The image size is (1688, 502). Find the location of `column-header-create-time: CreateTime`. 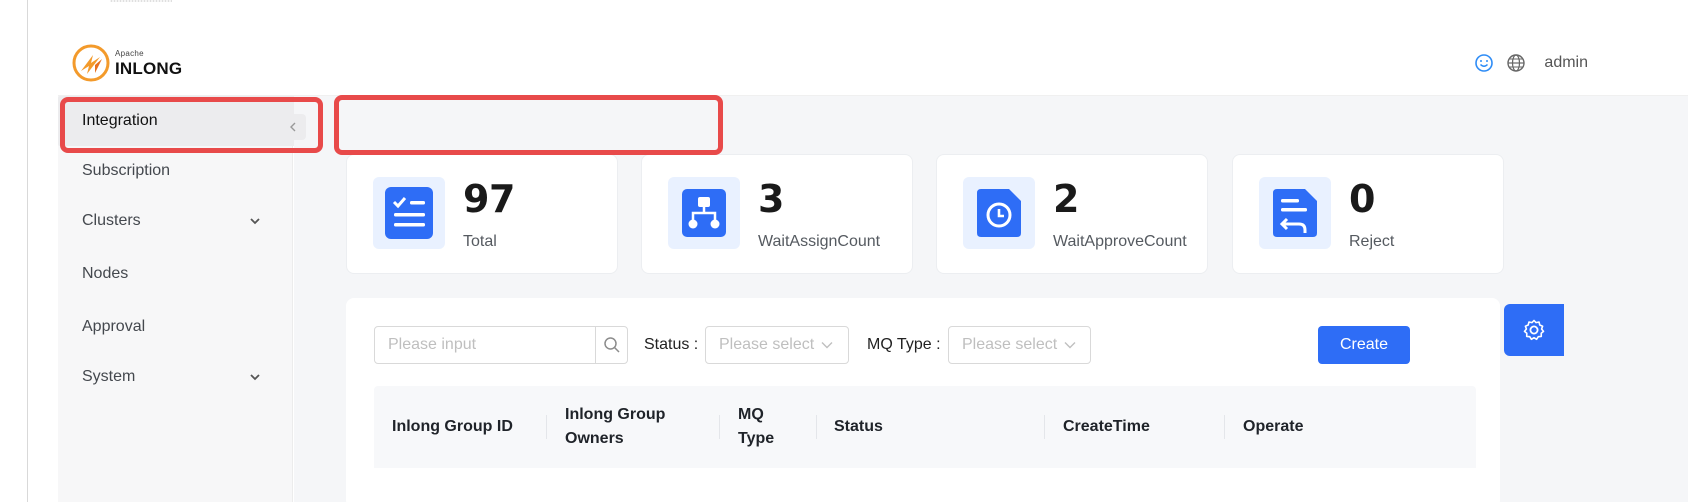

column-header-create-time: CreateTime is located at coordinates (1138, 427).